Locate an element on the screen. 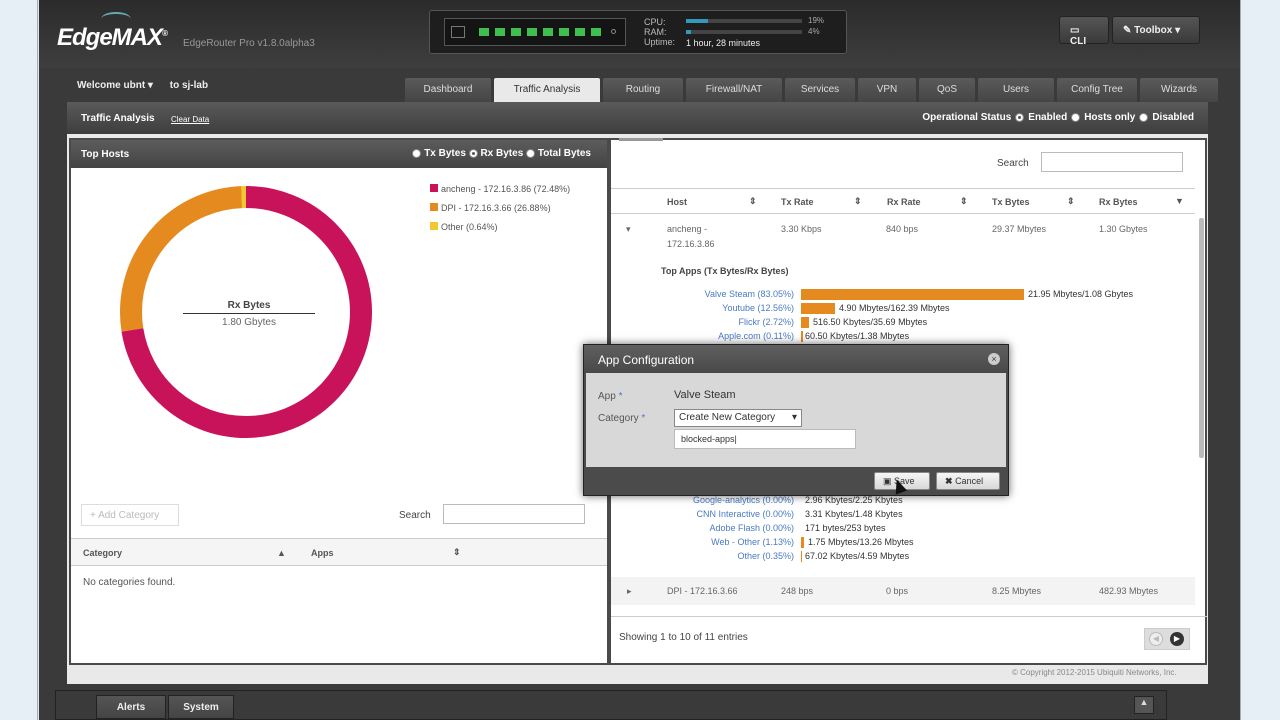 This screenshot has width=1280, height=720. close-icon: × is located at coordinates (994, 359).